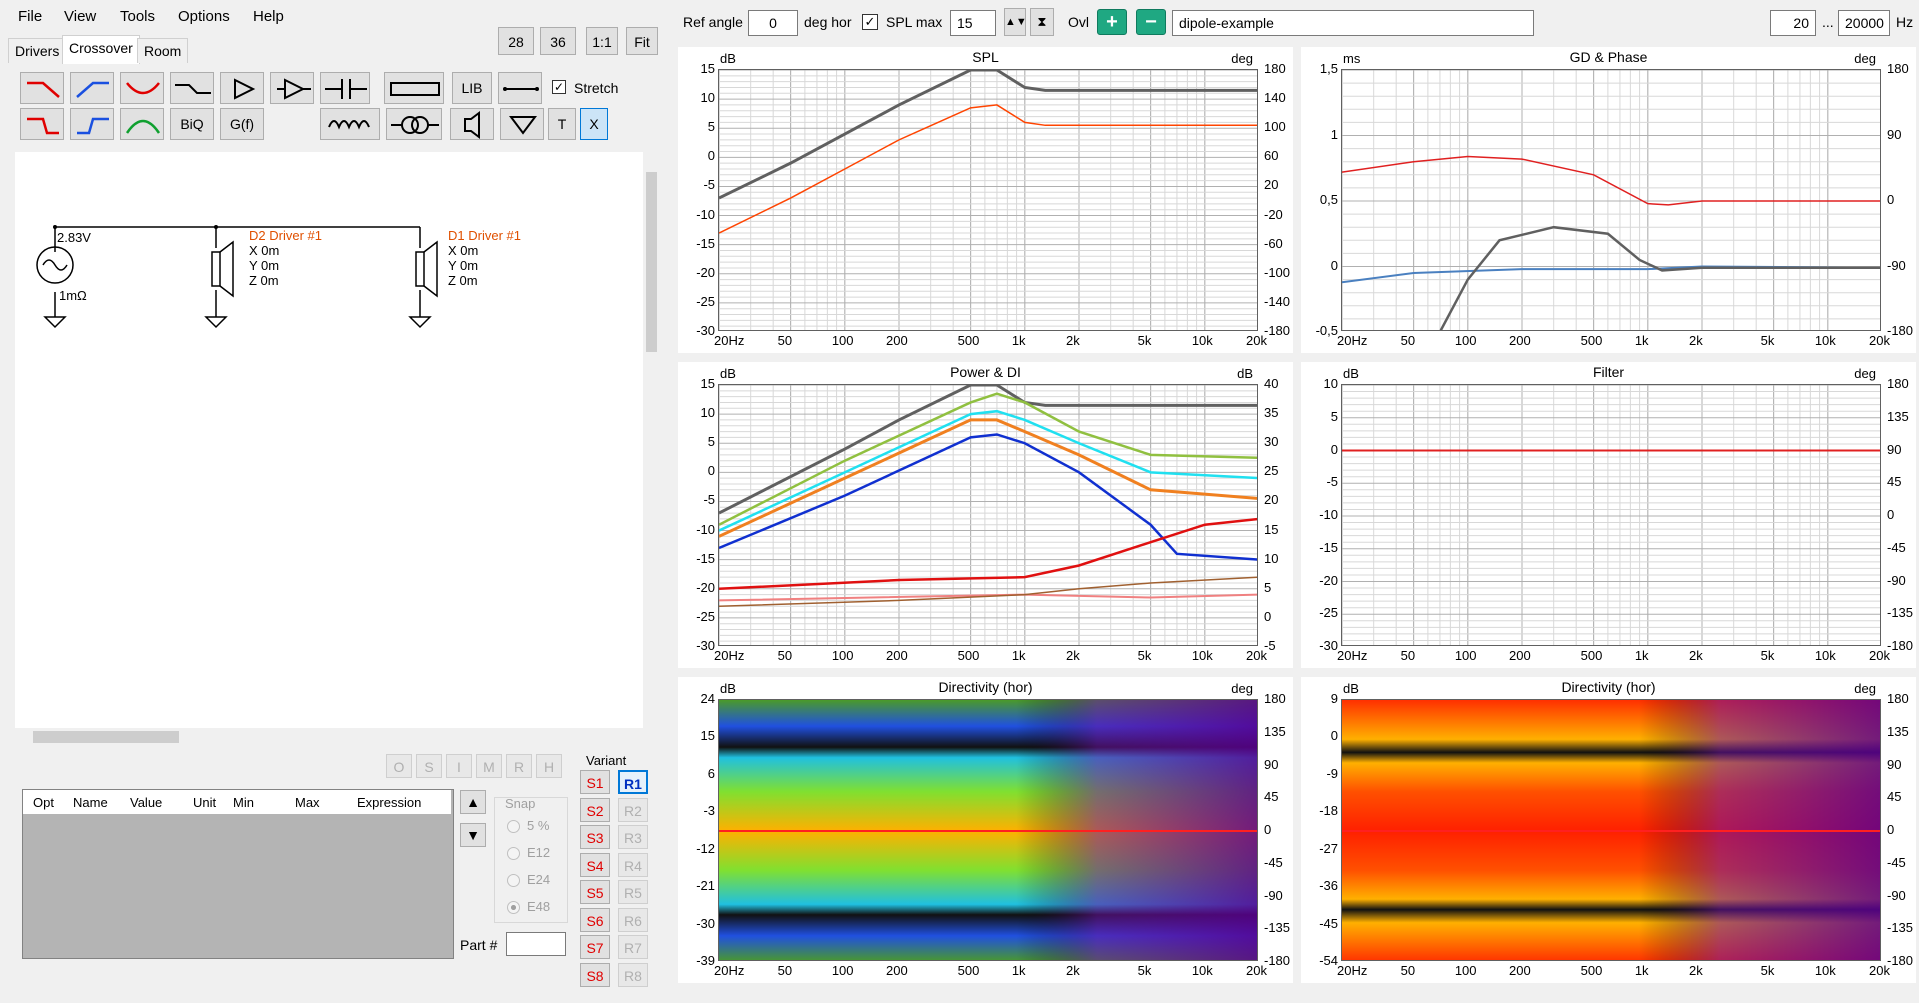 Image resolution: width=1919 pixels, height=1003 pixels. I want to click on variant-s1-button: S1, so click(595, 782).